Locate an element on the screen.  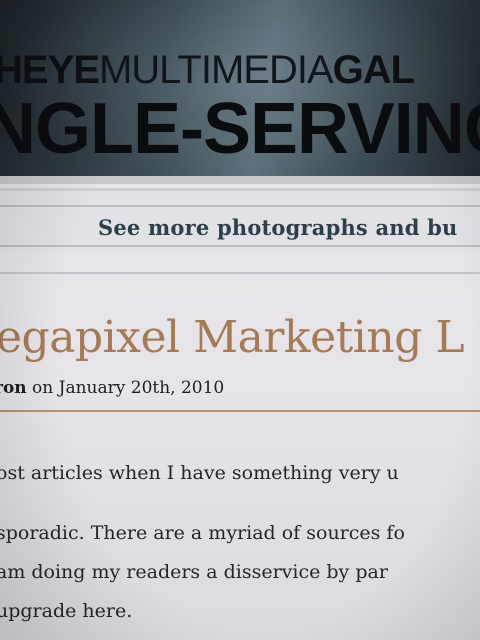
byline-date: on January 20th, 2010 is located at coordinates (125, 388).